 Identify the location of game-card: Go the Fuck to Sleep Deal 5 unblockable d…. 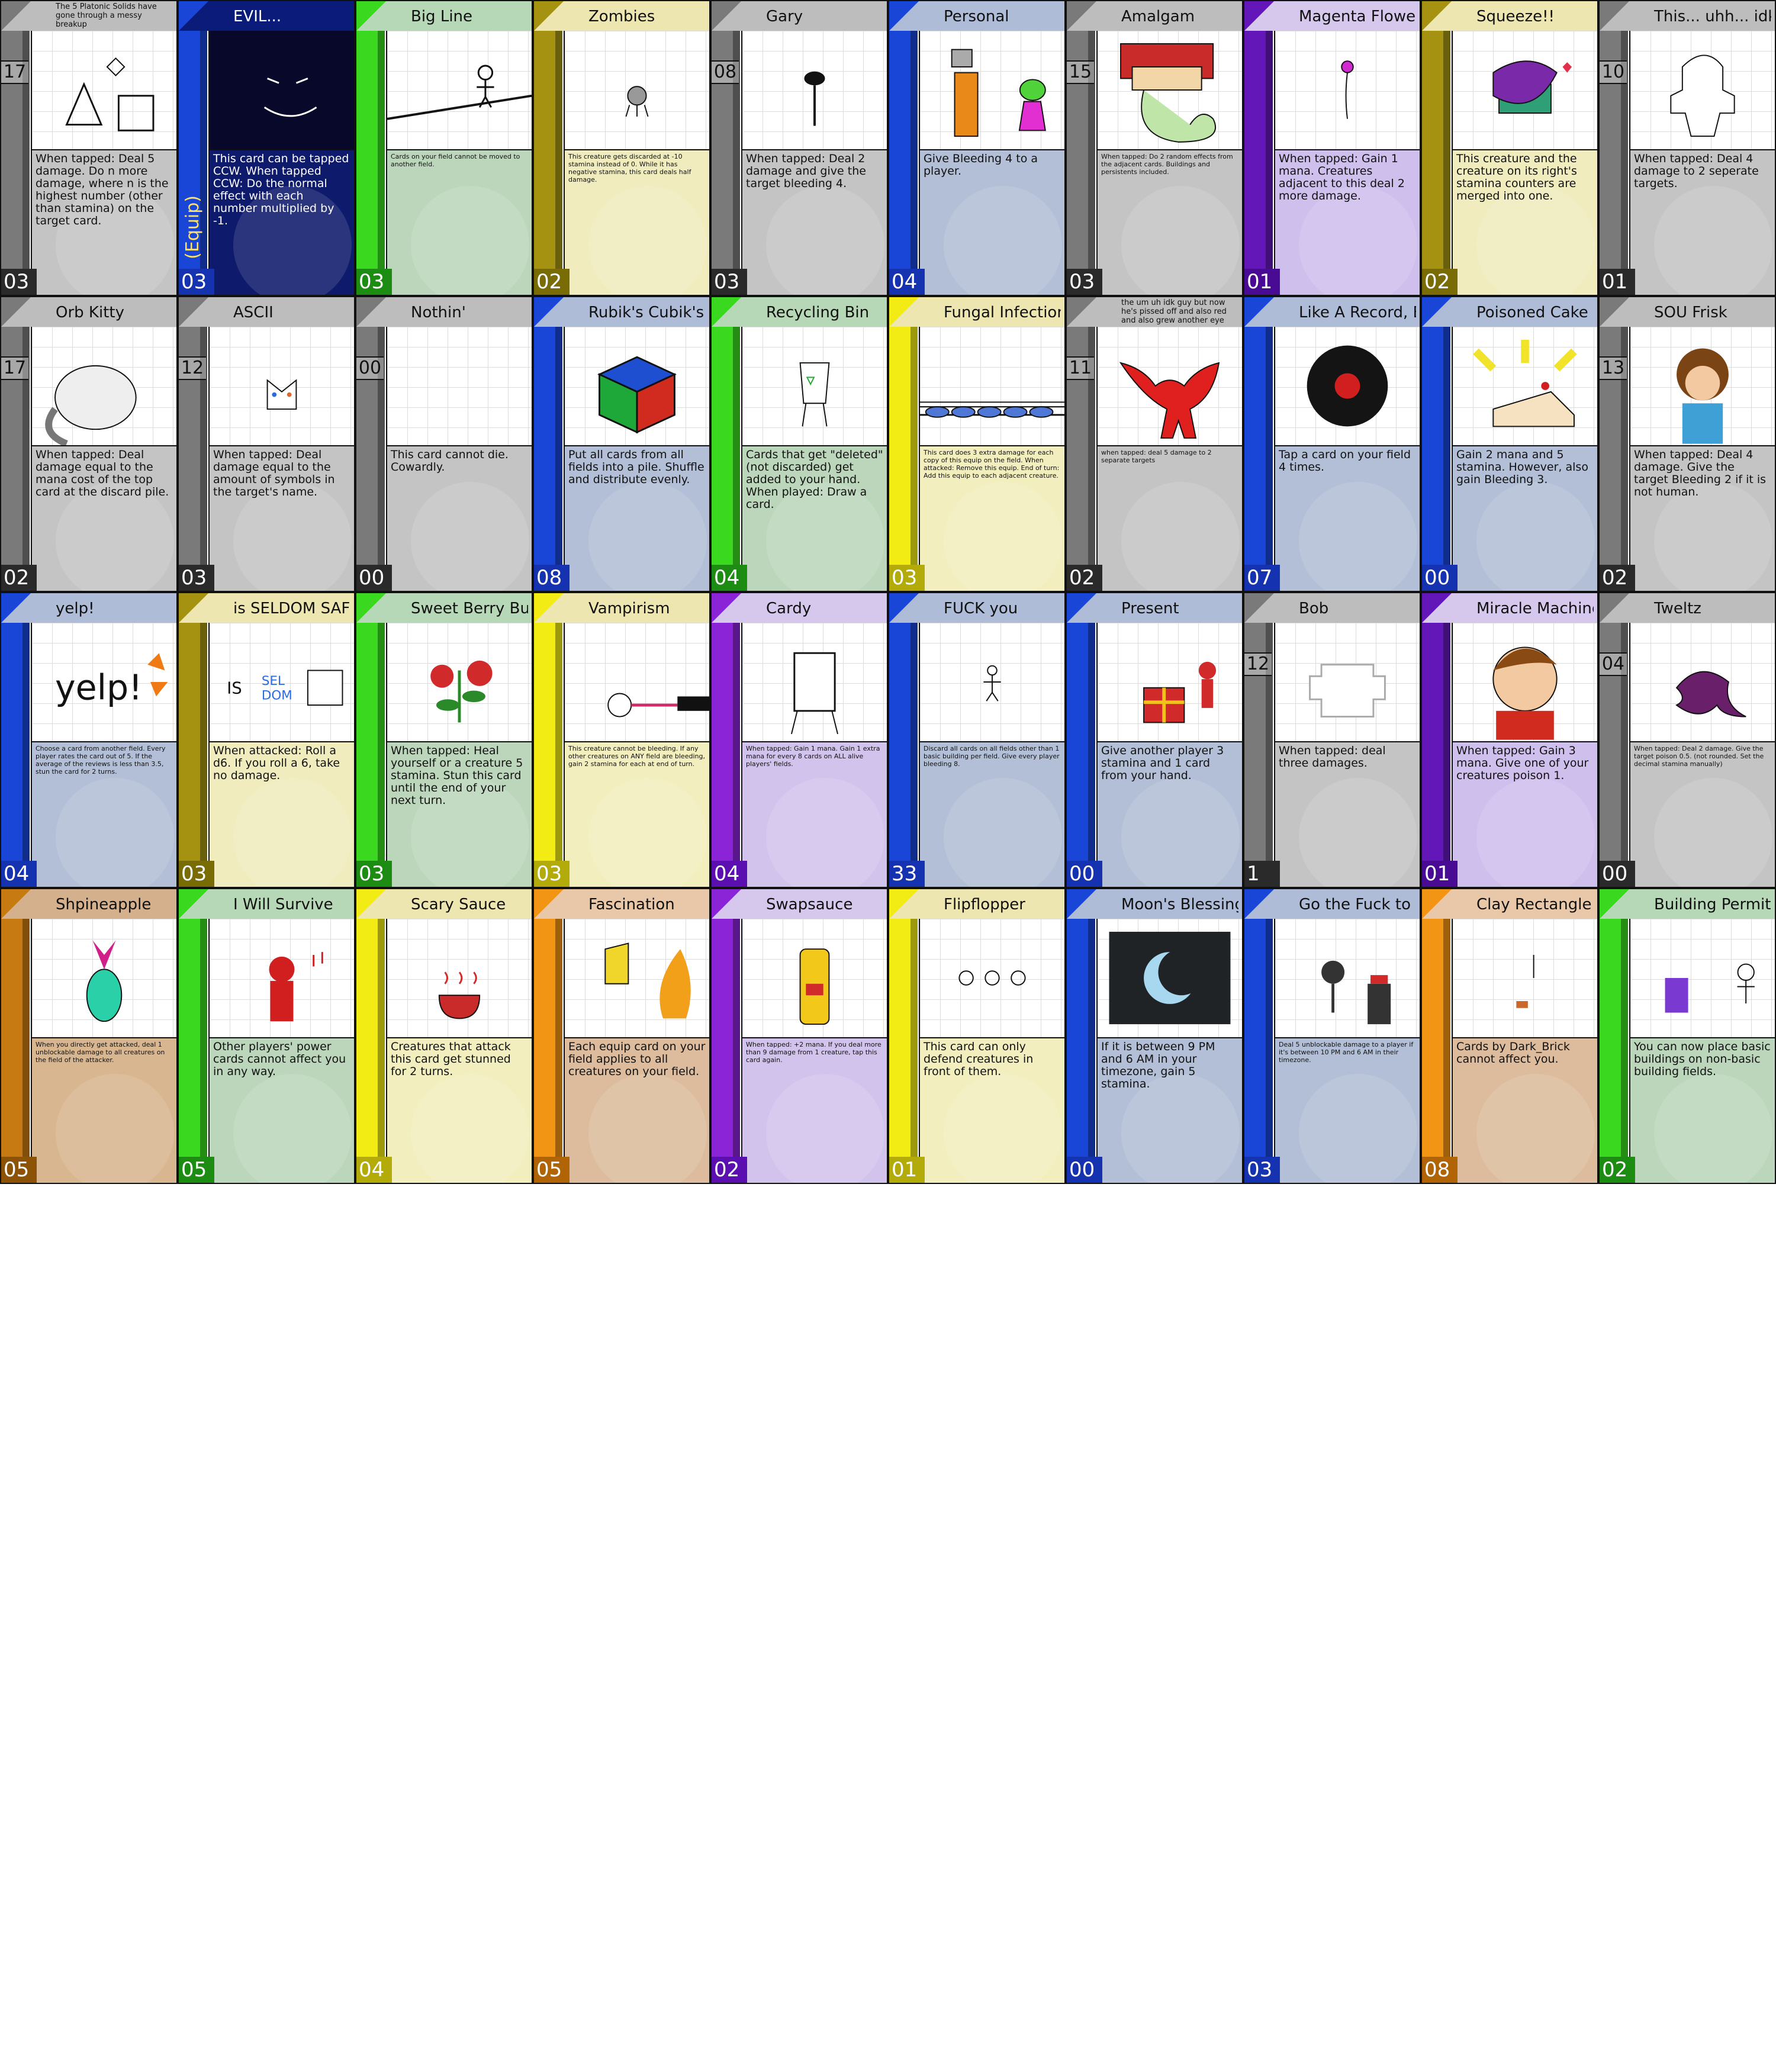
(1332, 1036).